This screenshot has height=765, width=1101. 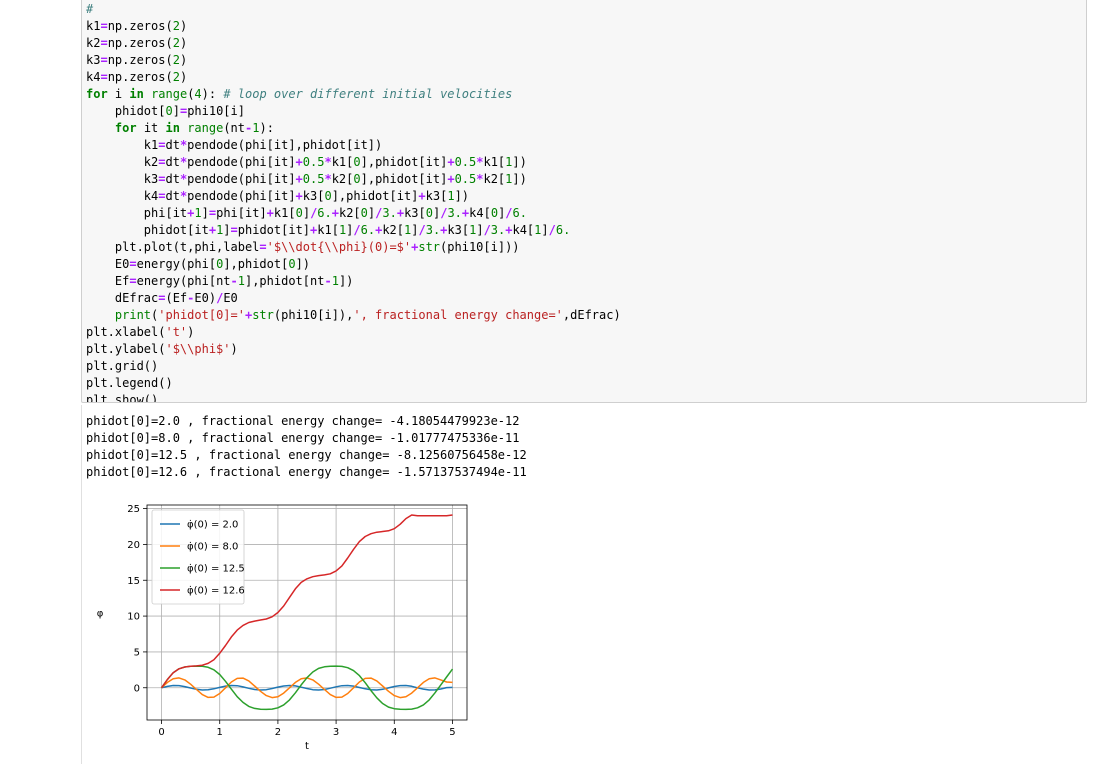 I want to click on code-token: Ef, so click(x=108, y=281).